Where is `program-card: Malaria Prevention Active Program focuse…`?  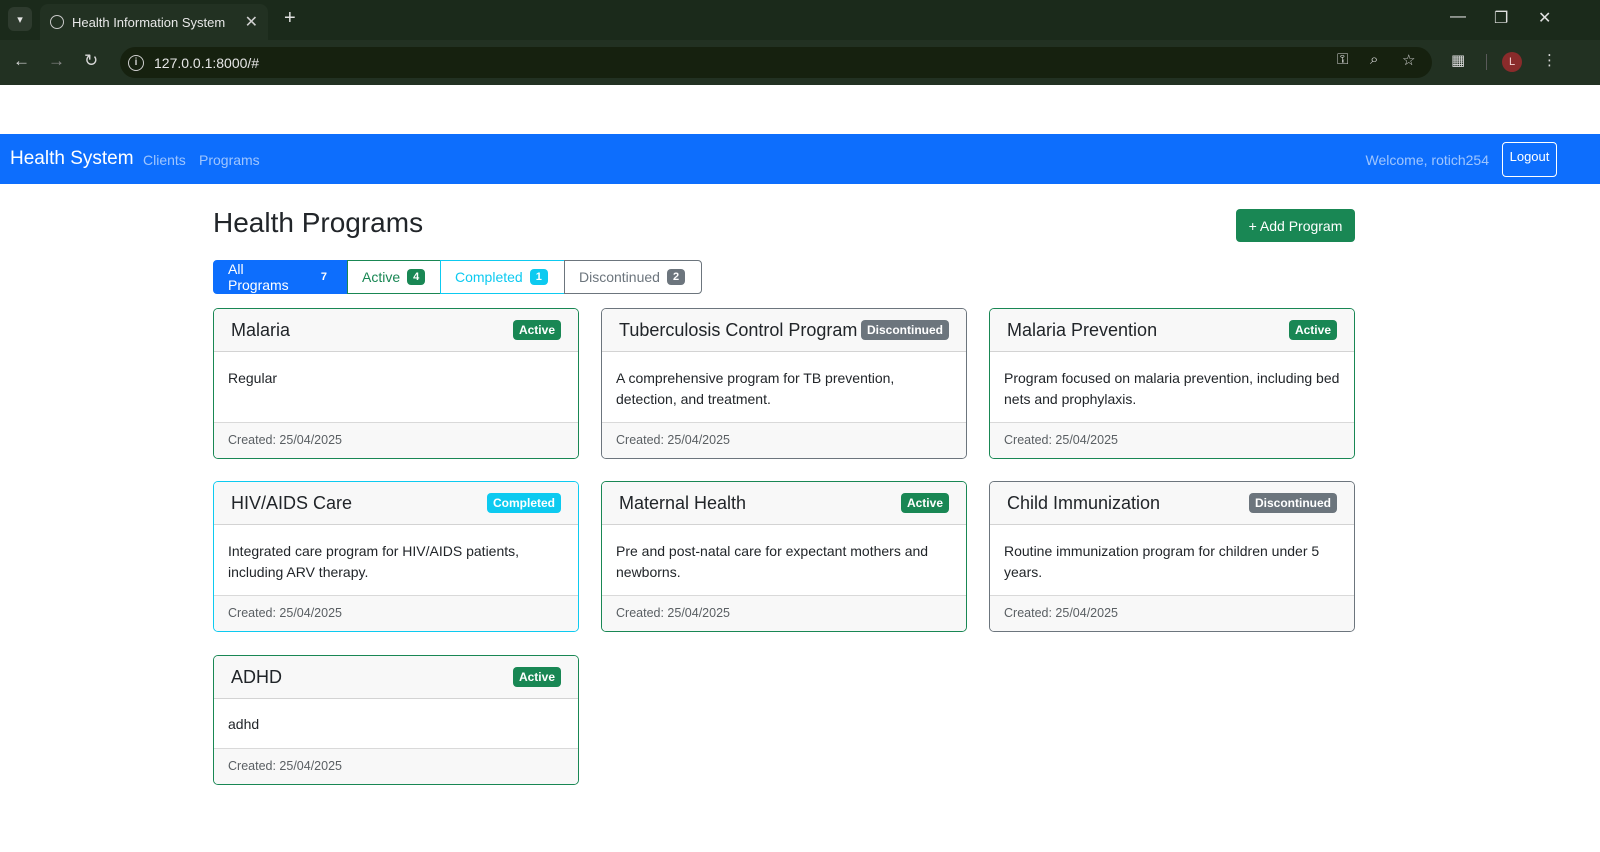 program-card: Malaria Prevention Active Program focuse… is located at coordinates (1172, 383).